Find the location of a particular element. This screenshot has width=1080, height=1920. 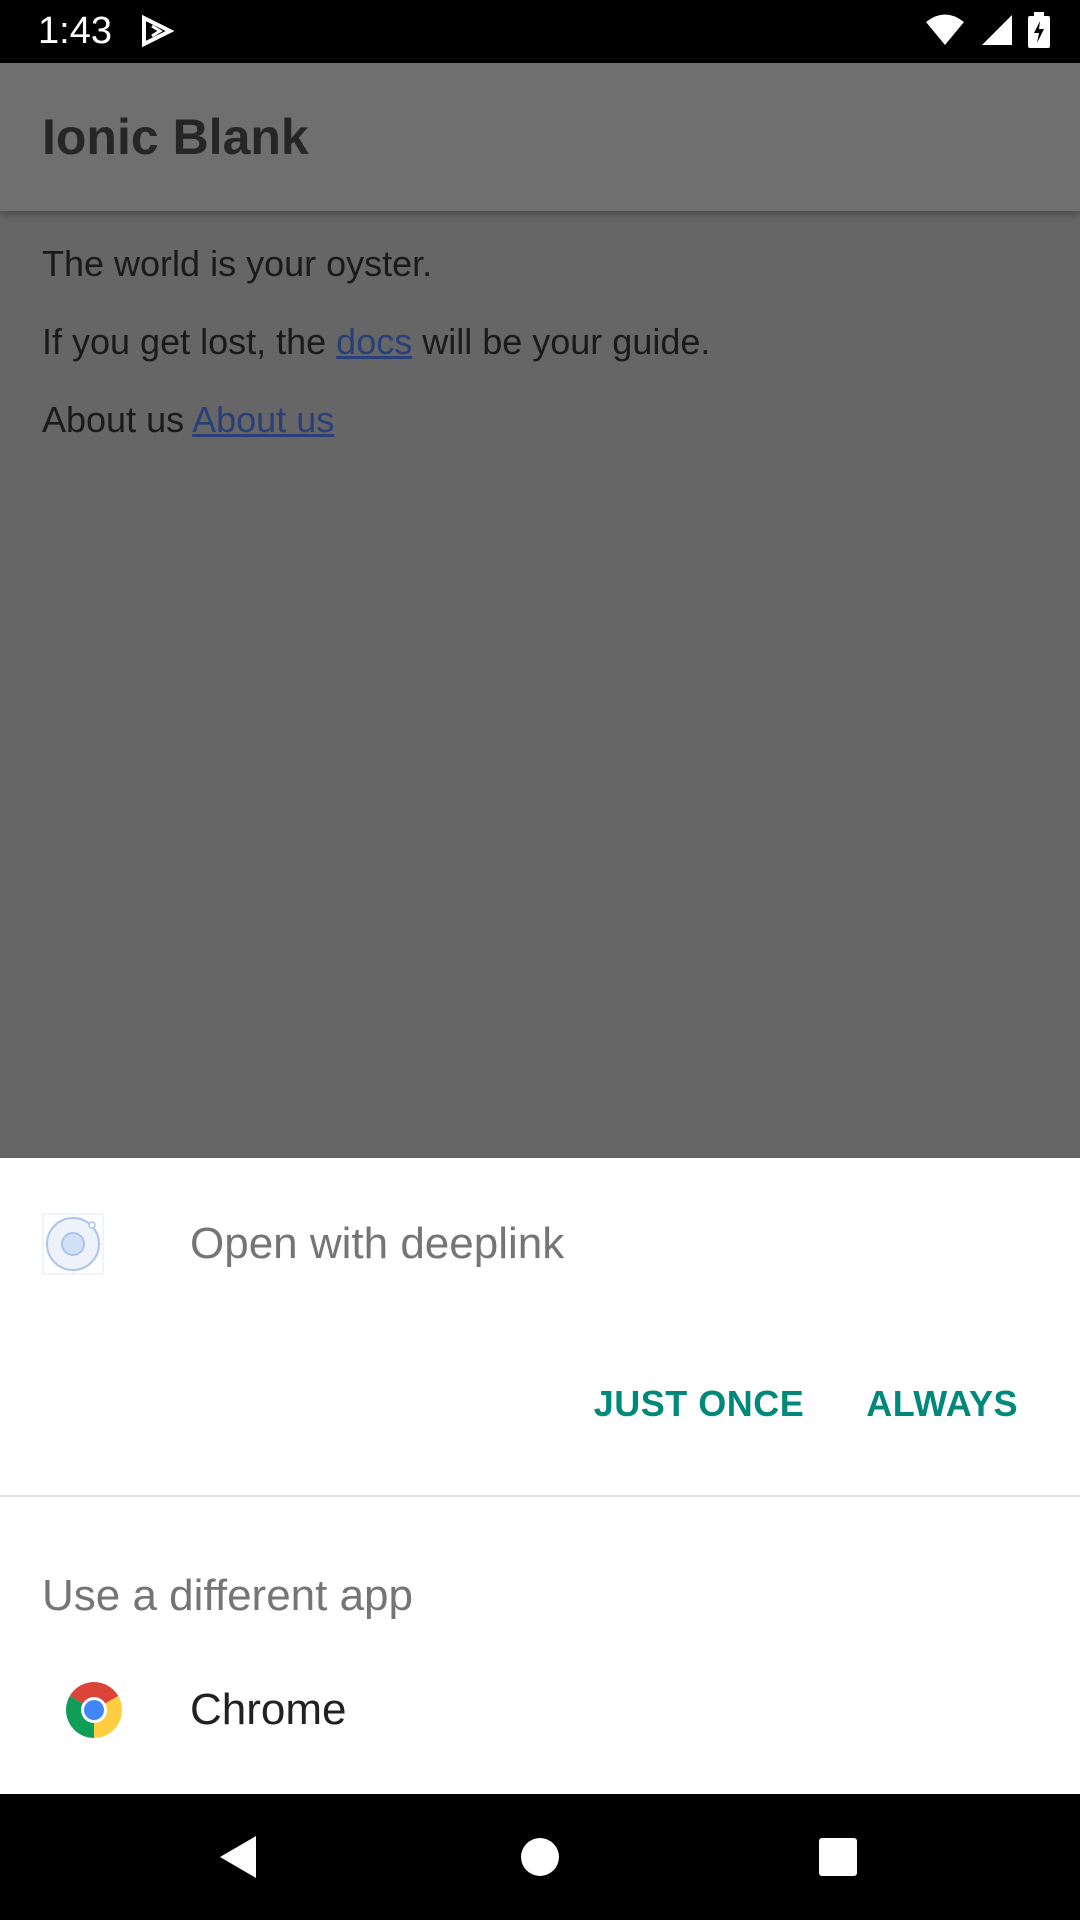

app-toolbar: Ionic Blank is located at coordinates (540, 137).